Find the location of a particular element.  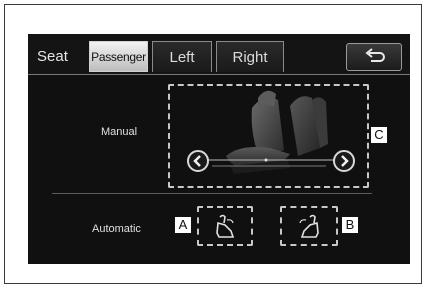

tab-right: Right is located at coordinates (250, 56).